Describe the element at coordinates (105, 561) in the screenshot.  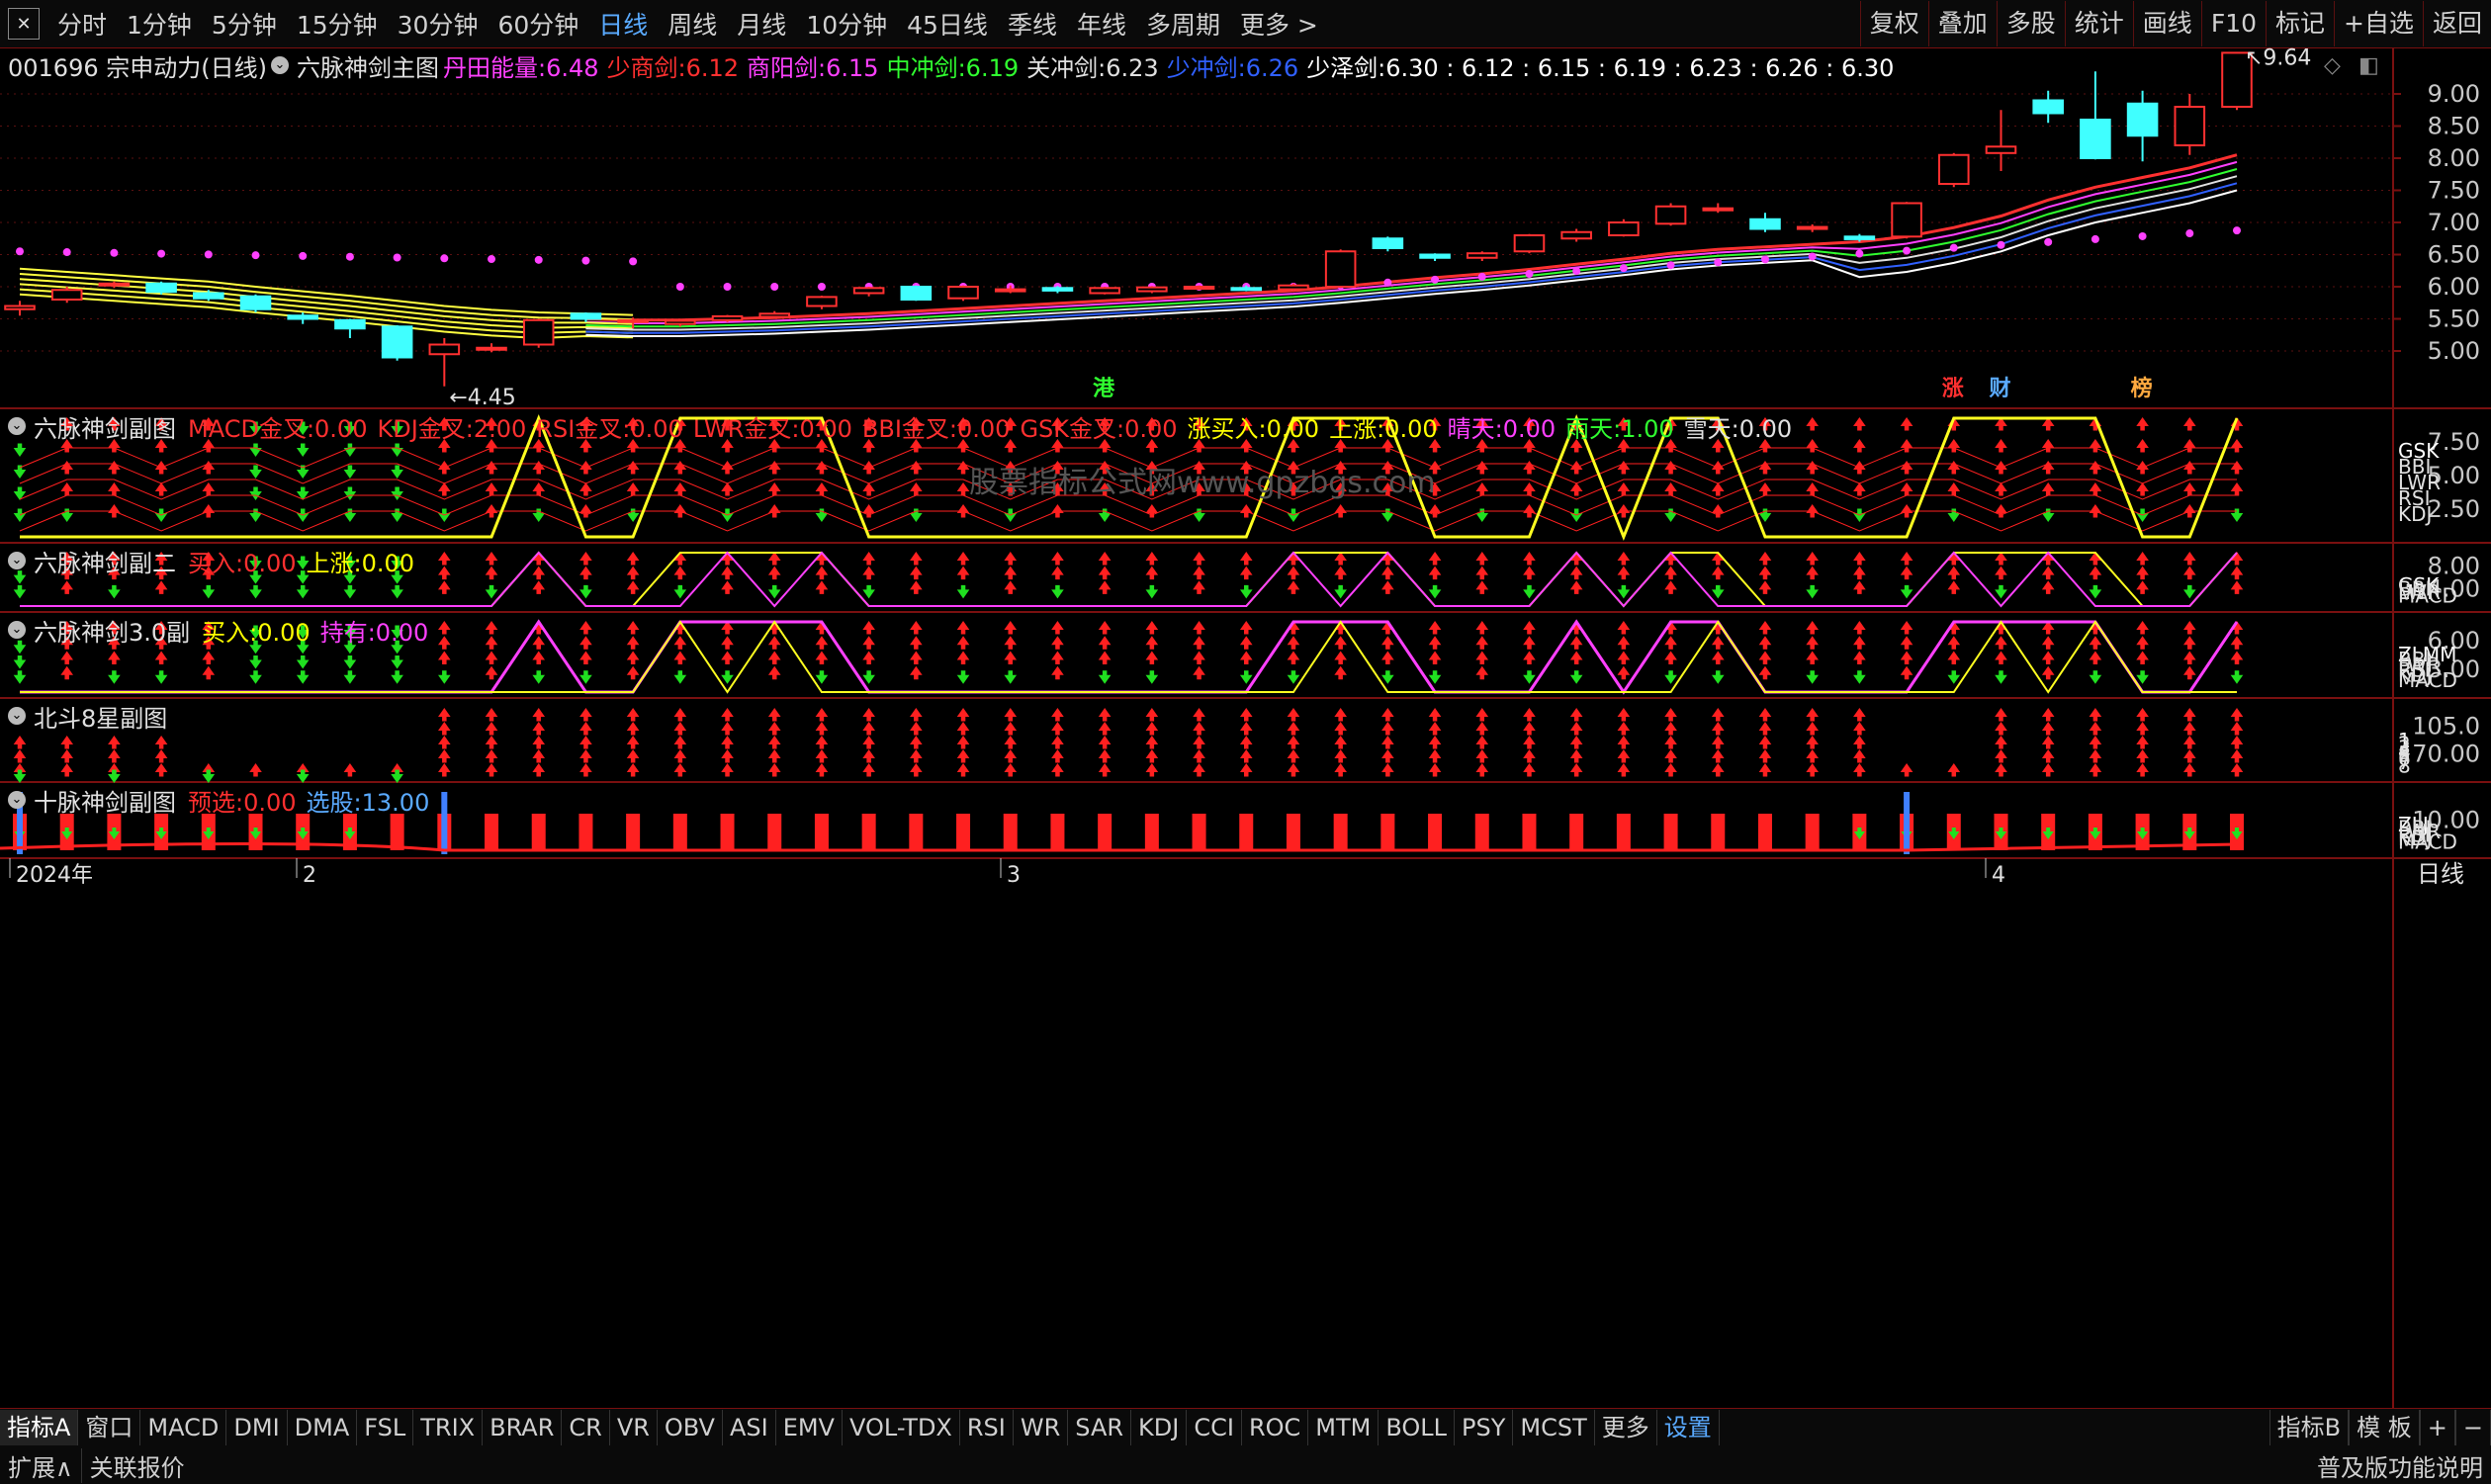
I see `subchart-title: 六脉神剑副二` at that location.